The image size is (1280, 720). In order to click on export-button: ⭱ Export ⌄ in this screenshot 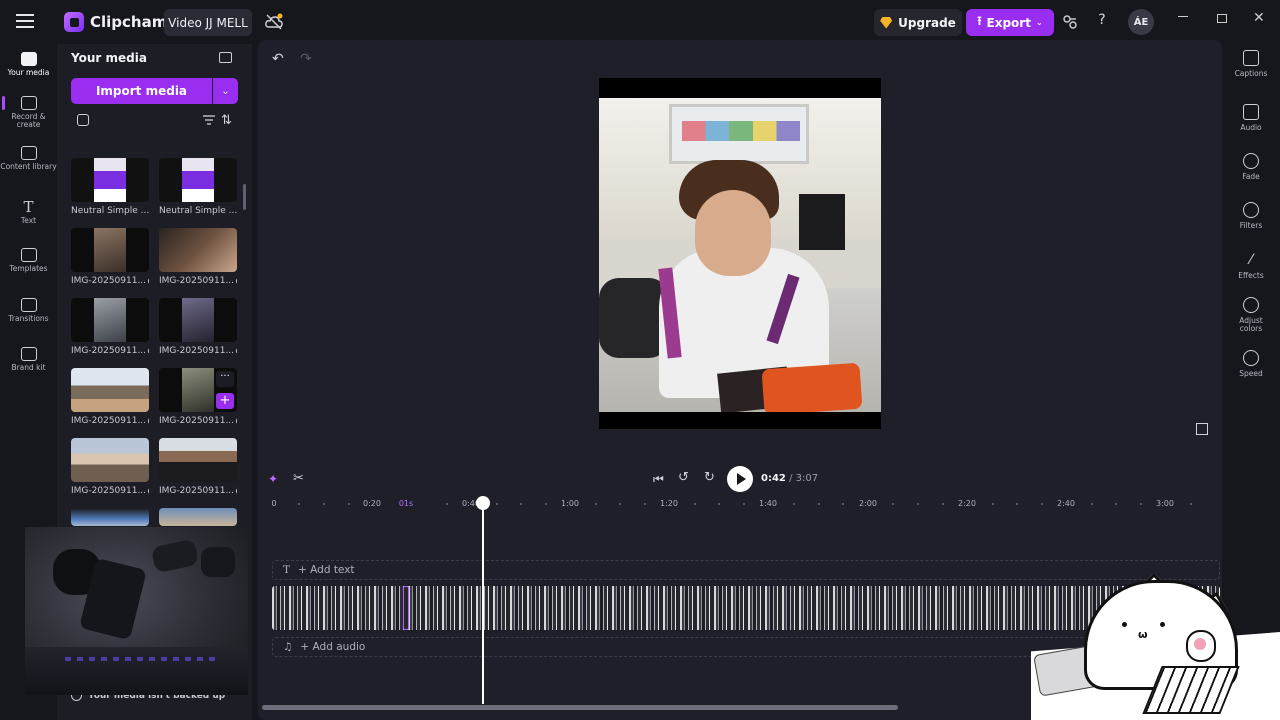, I will do `click(1010, 22)`.